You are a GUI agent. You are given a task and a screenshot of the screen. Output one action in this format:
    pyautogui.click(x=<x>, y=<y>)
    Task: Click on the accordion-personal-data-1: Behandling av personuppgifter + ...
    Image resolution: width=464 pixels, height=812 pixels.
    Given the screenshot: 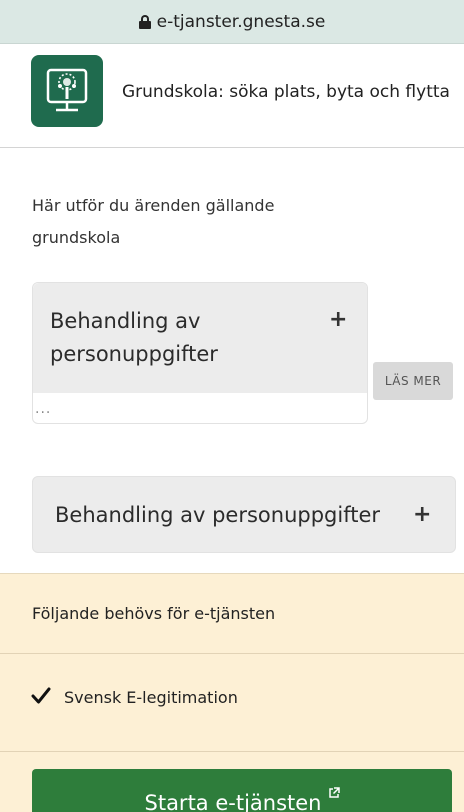 What is the action you would take?
    pyautogui.click(x=200, y=353)
    